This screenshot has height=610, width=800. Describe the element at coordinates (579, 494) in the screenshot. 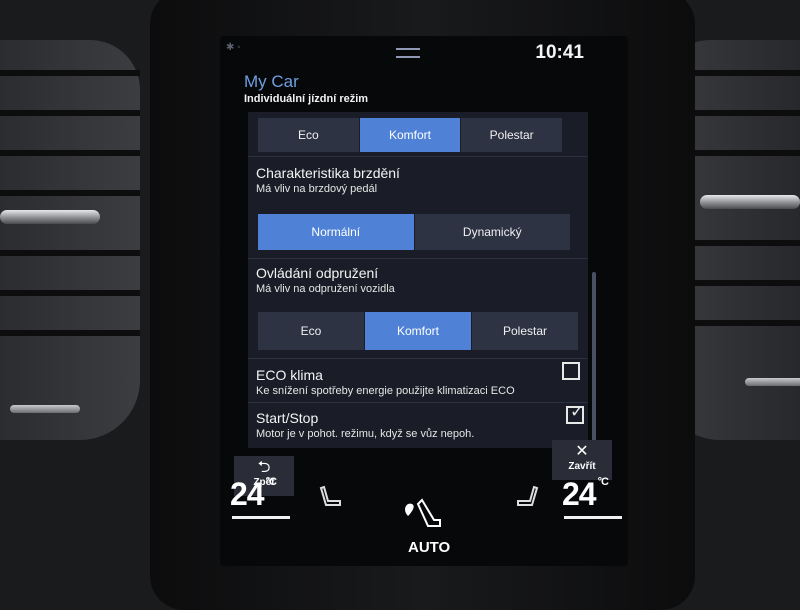

I see `right-temp-value: 24` at that location.